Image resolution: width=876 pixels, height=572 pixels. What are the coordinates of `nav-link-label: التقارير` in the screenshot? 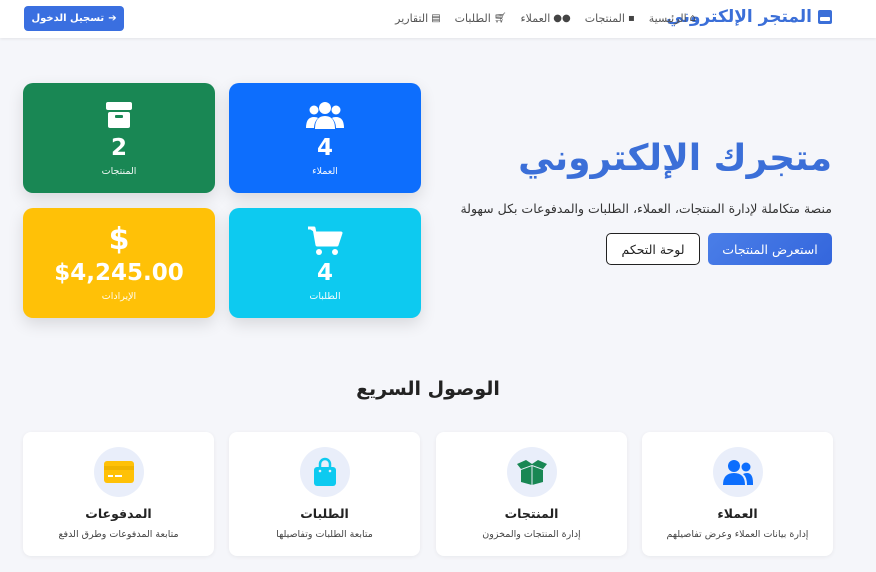 It's located at (412, 18).